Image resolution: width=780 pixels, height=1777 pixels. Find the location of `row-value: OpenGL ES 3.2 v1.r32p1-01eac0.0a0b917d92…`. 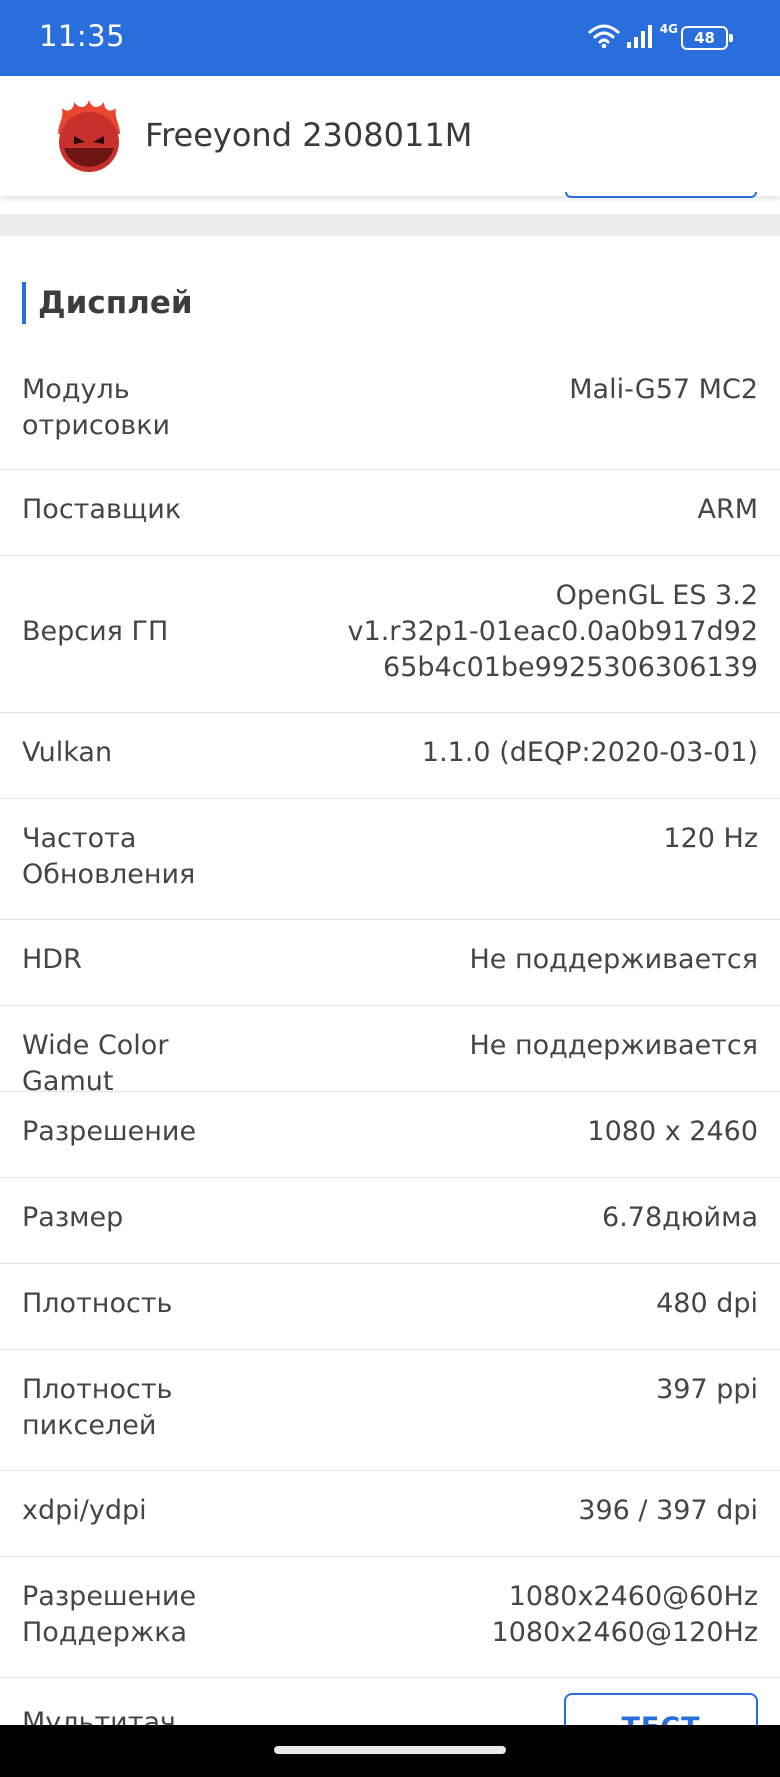

row-value: OpenGL ES 3.2 v1.r32p1-01eac0.0a0b917d92… is located at coordinates (552, 631).